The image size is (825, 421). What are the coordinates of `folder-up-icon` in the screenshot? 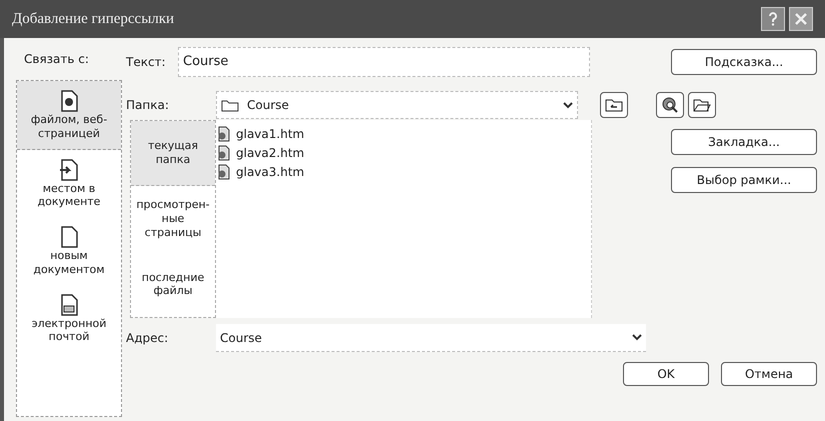 It's located at (614, 105).